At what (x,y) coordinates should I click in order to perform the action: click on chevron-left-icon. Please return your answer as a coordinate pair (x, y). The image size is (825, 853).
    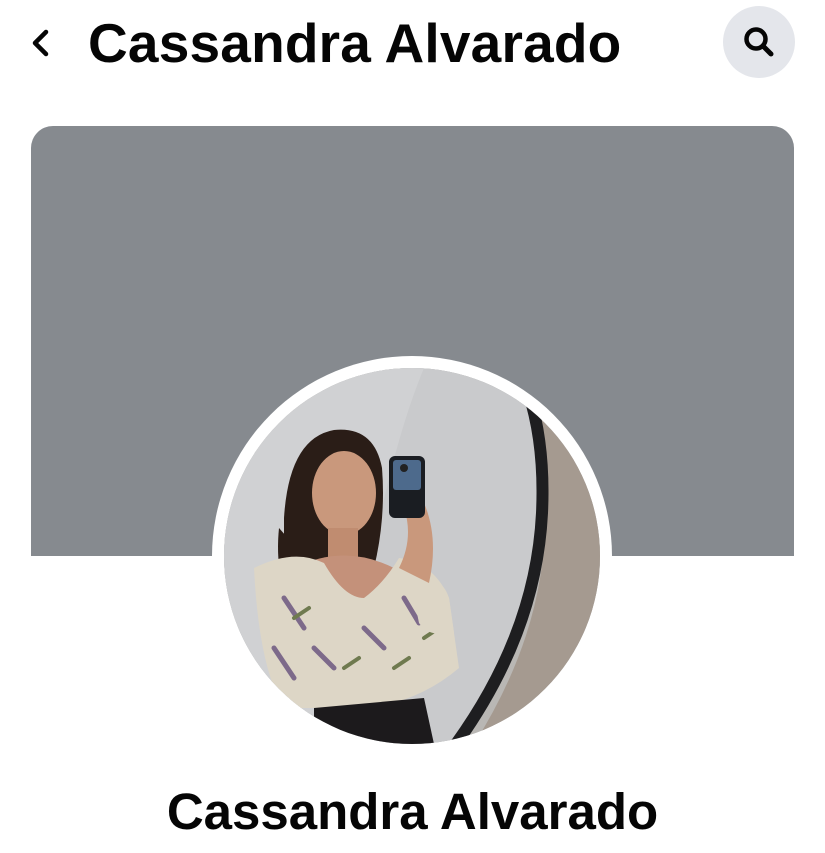
    Looking at the image, I should click on (40, 43).